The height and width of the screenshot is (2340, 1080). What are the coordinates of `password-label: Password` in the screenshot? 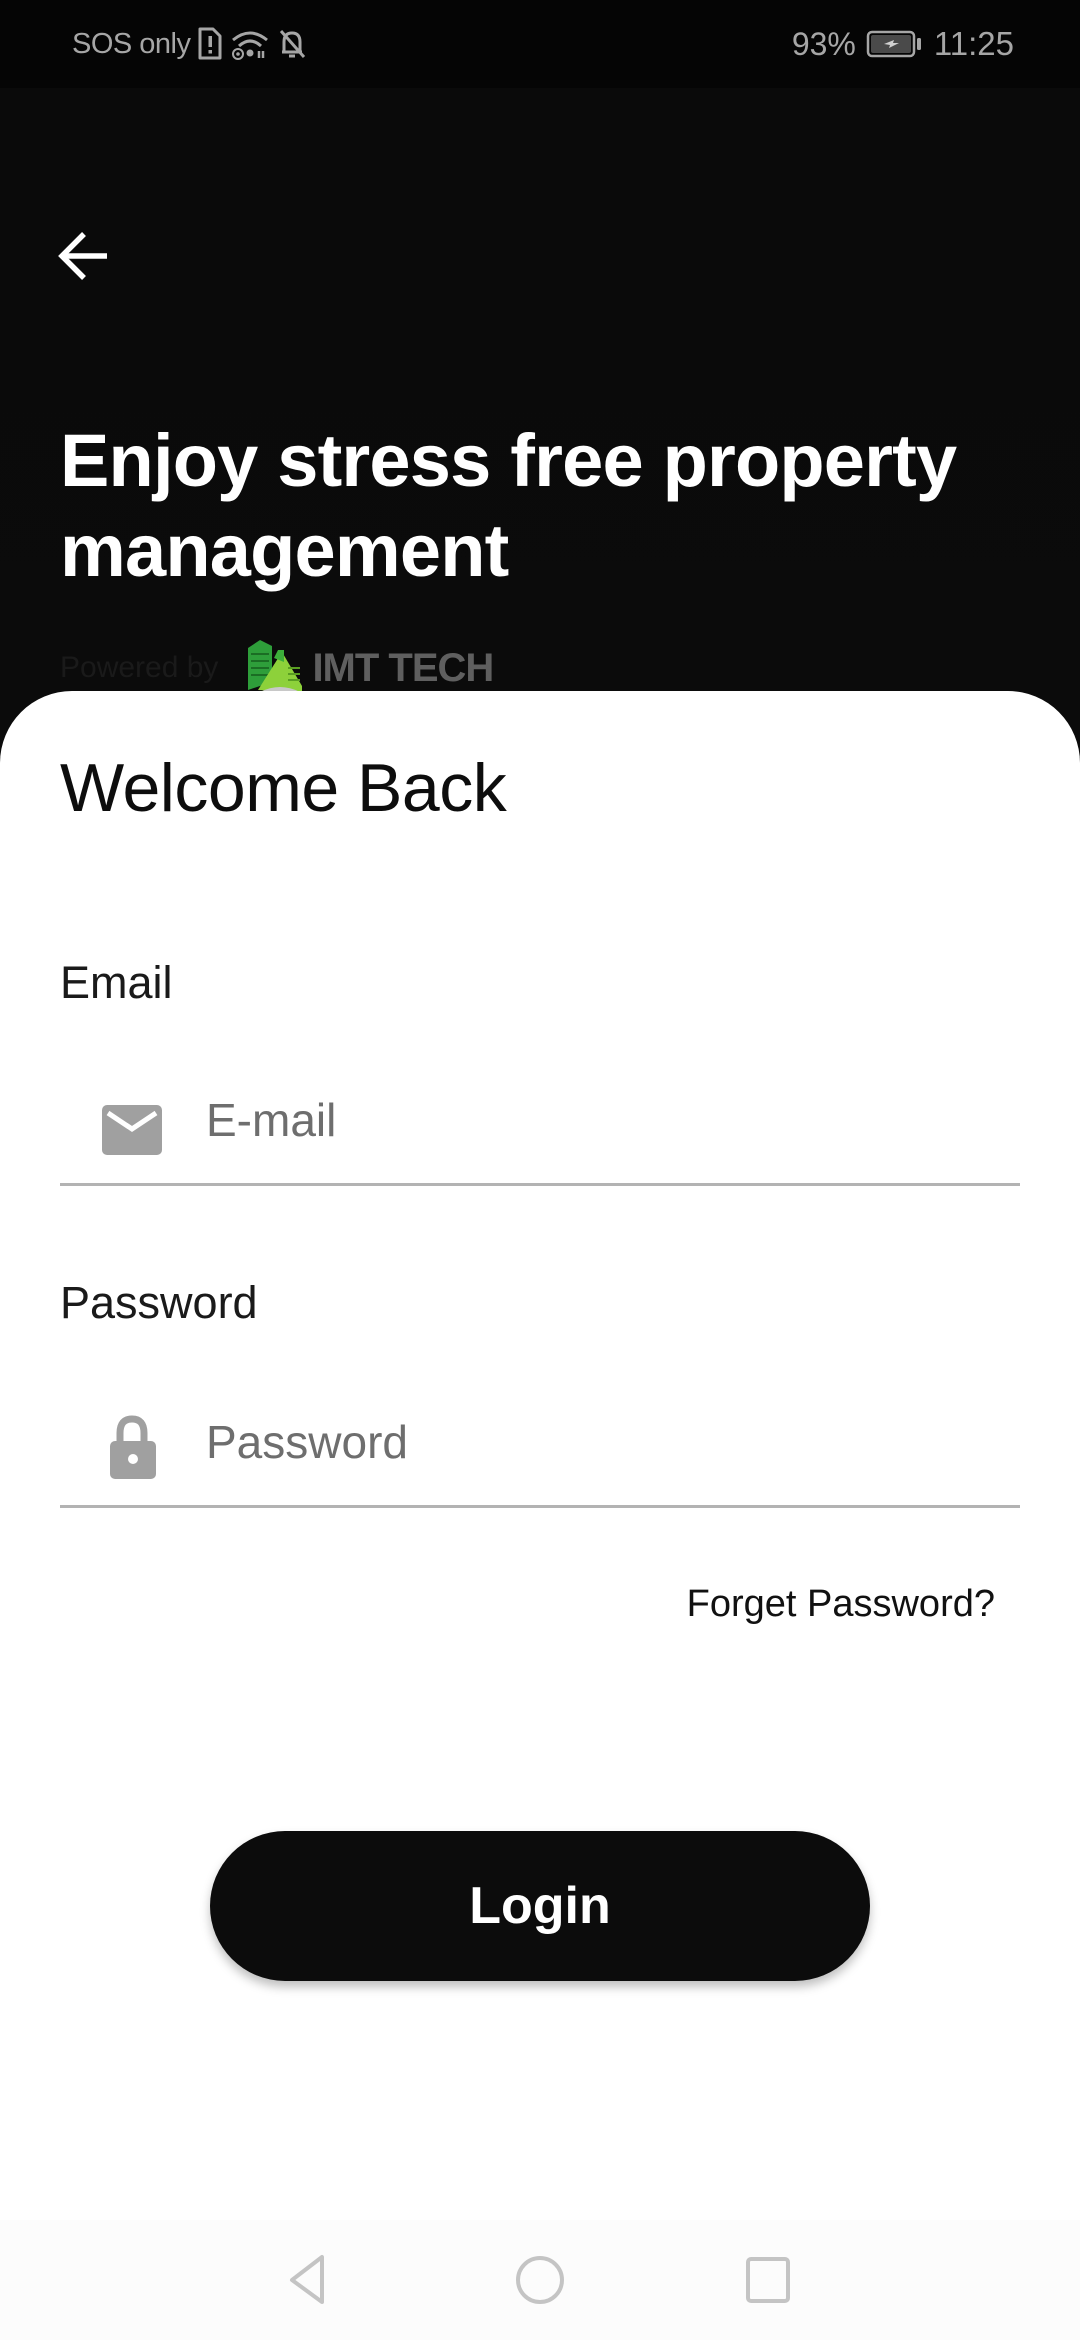 It's located at (159, 1302).